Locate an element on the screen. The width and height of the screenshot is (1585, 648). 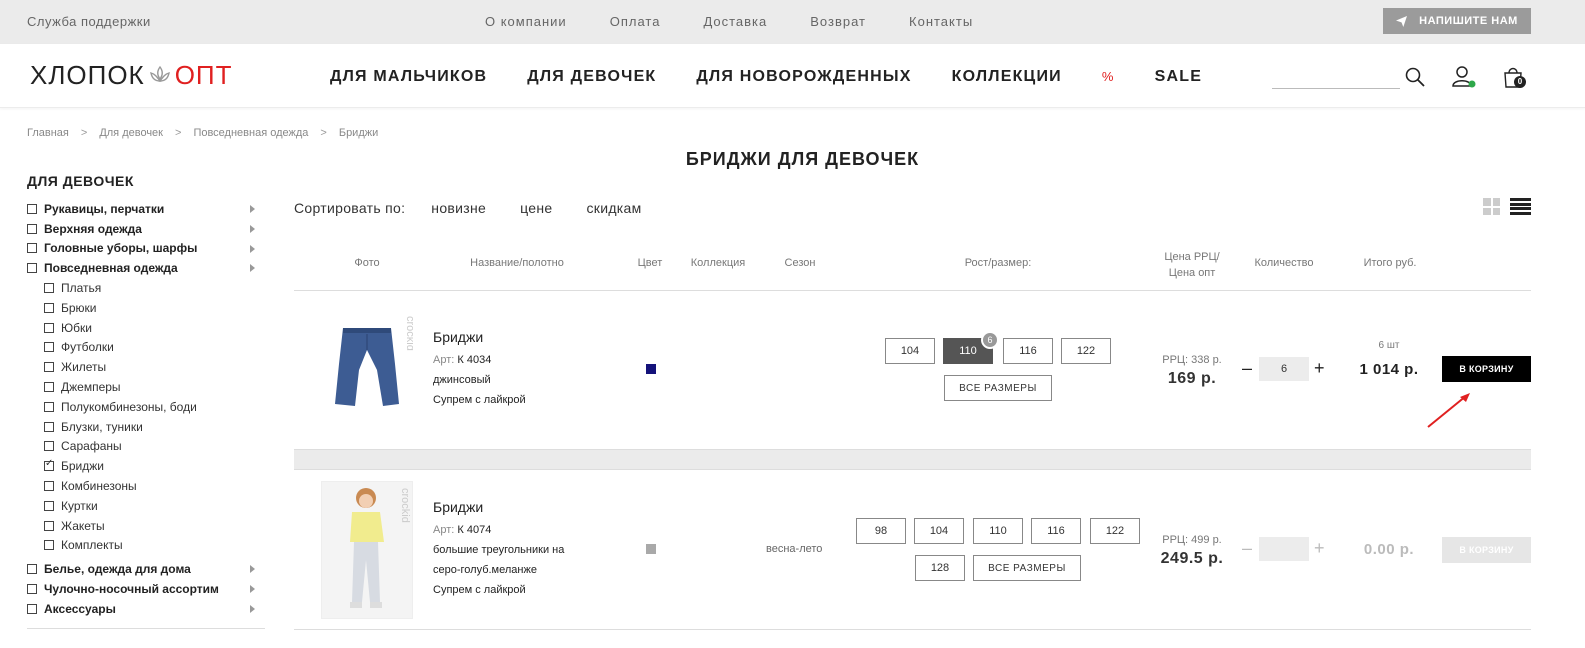
write-us-button: НАПИШИТЕ НАМ is located at coordinates (1457, 21).